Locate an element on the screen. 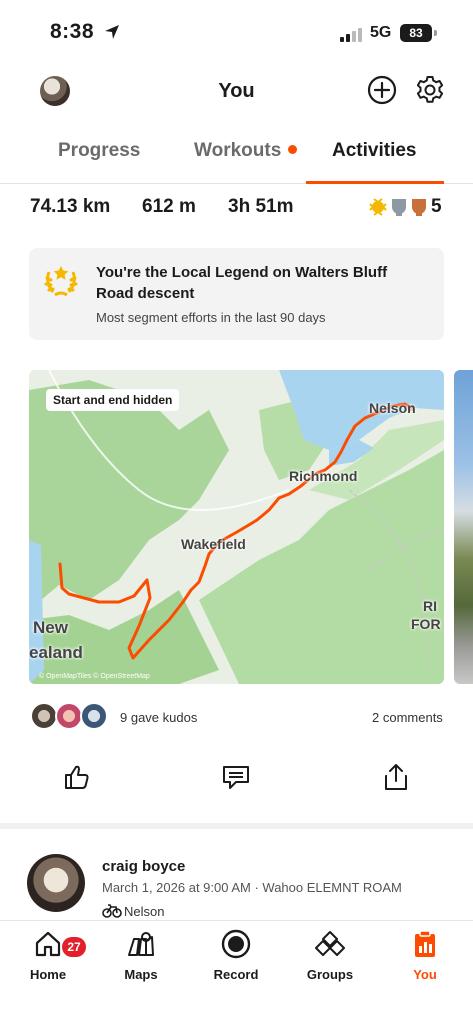  tab-workouts: Workouts is located at coordinates (237, 151).